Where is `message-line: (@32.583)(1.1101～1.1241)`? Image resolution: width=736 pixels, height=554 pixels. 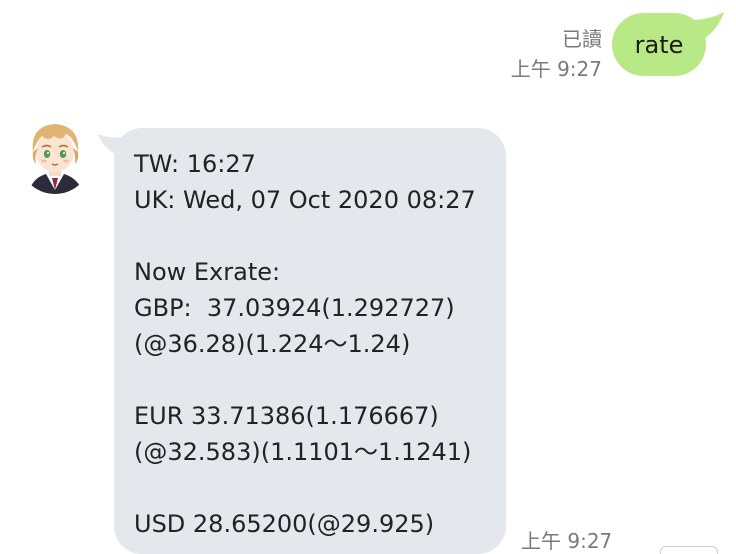
message-line: (@32.583)(1.1101～1.1241) is located at coordinates (303, 452).